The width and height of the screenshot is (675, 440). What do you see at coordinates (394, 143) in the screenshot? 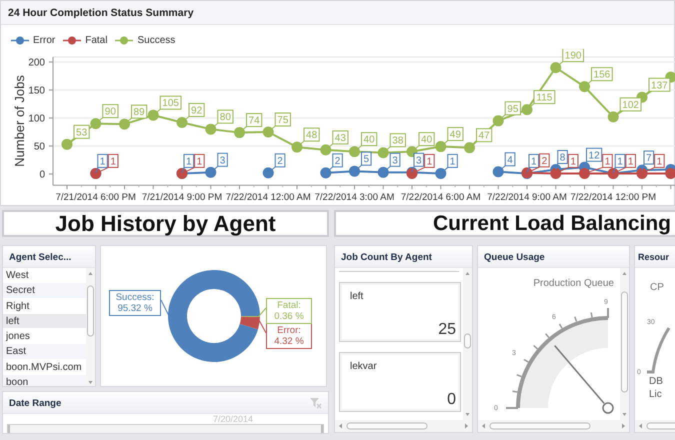
I see `data-label: 38` at bounding box center [394, 143].